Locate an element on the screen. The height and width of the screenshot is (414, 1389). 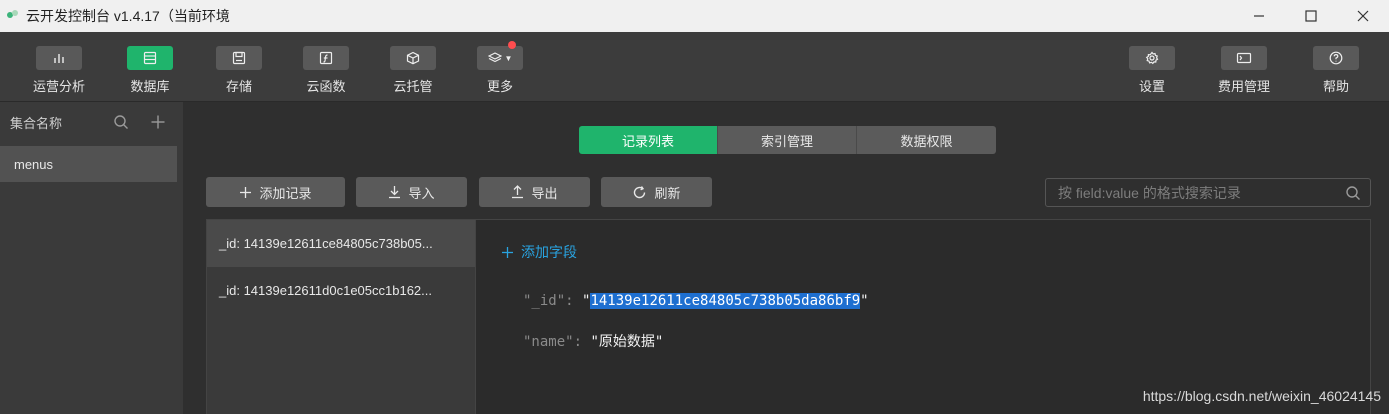
function-icon is located at coordinates (326, 58).